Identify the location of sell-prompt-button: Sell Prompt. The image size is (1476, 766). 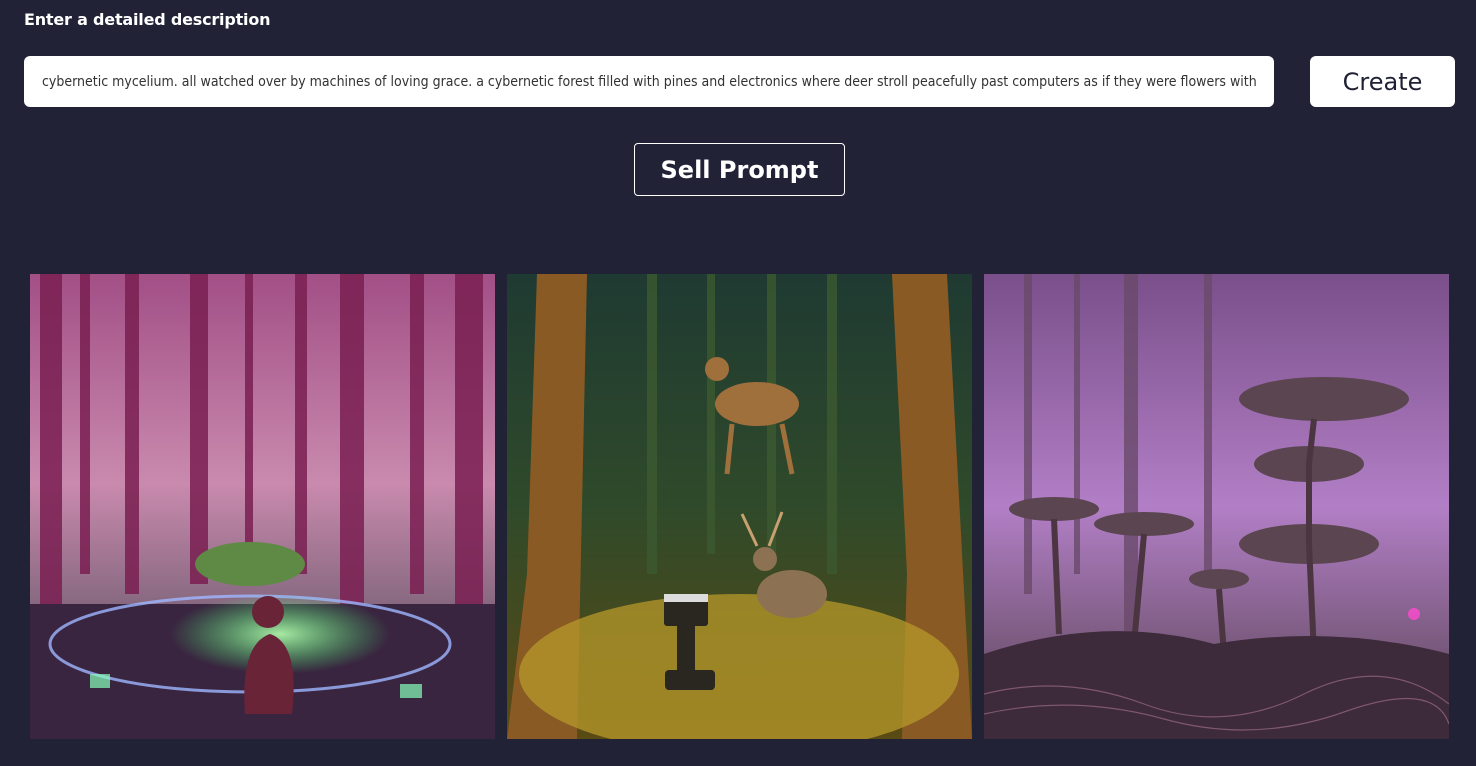
(739, 169).